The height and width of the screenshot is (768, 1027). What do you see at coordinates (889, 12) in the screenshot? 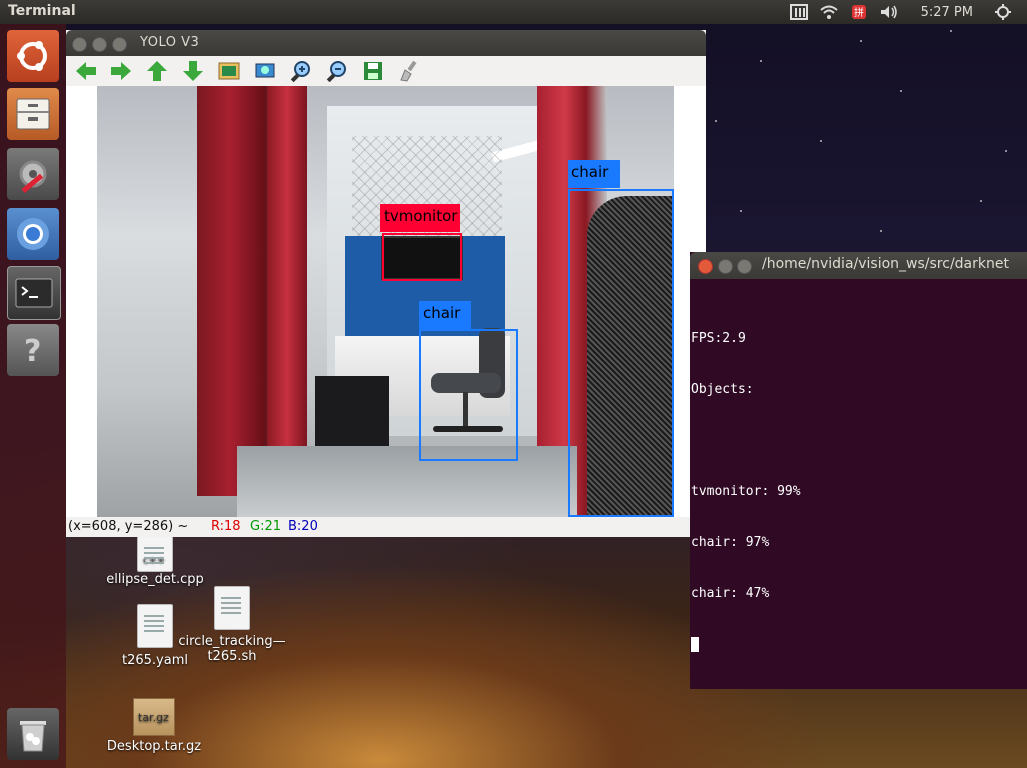
I see `volume-icon` at bounding box center [889, 12].